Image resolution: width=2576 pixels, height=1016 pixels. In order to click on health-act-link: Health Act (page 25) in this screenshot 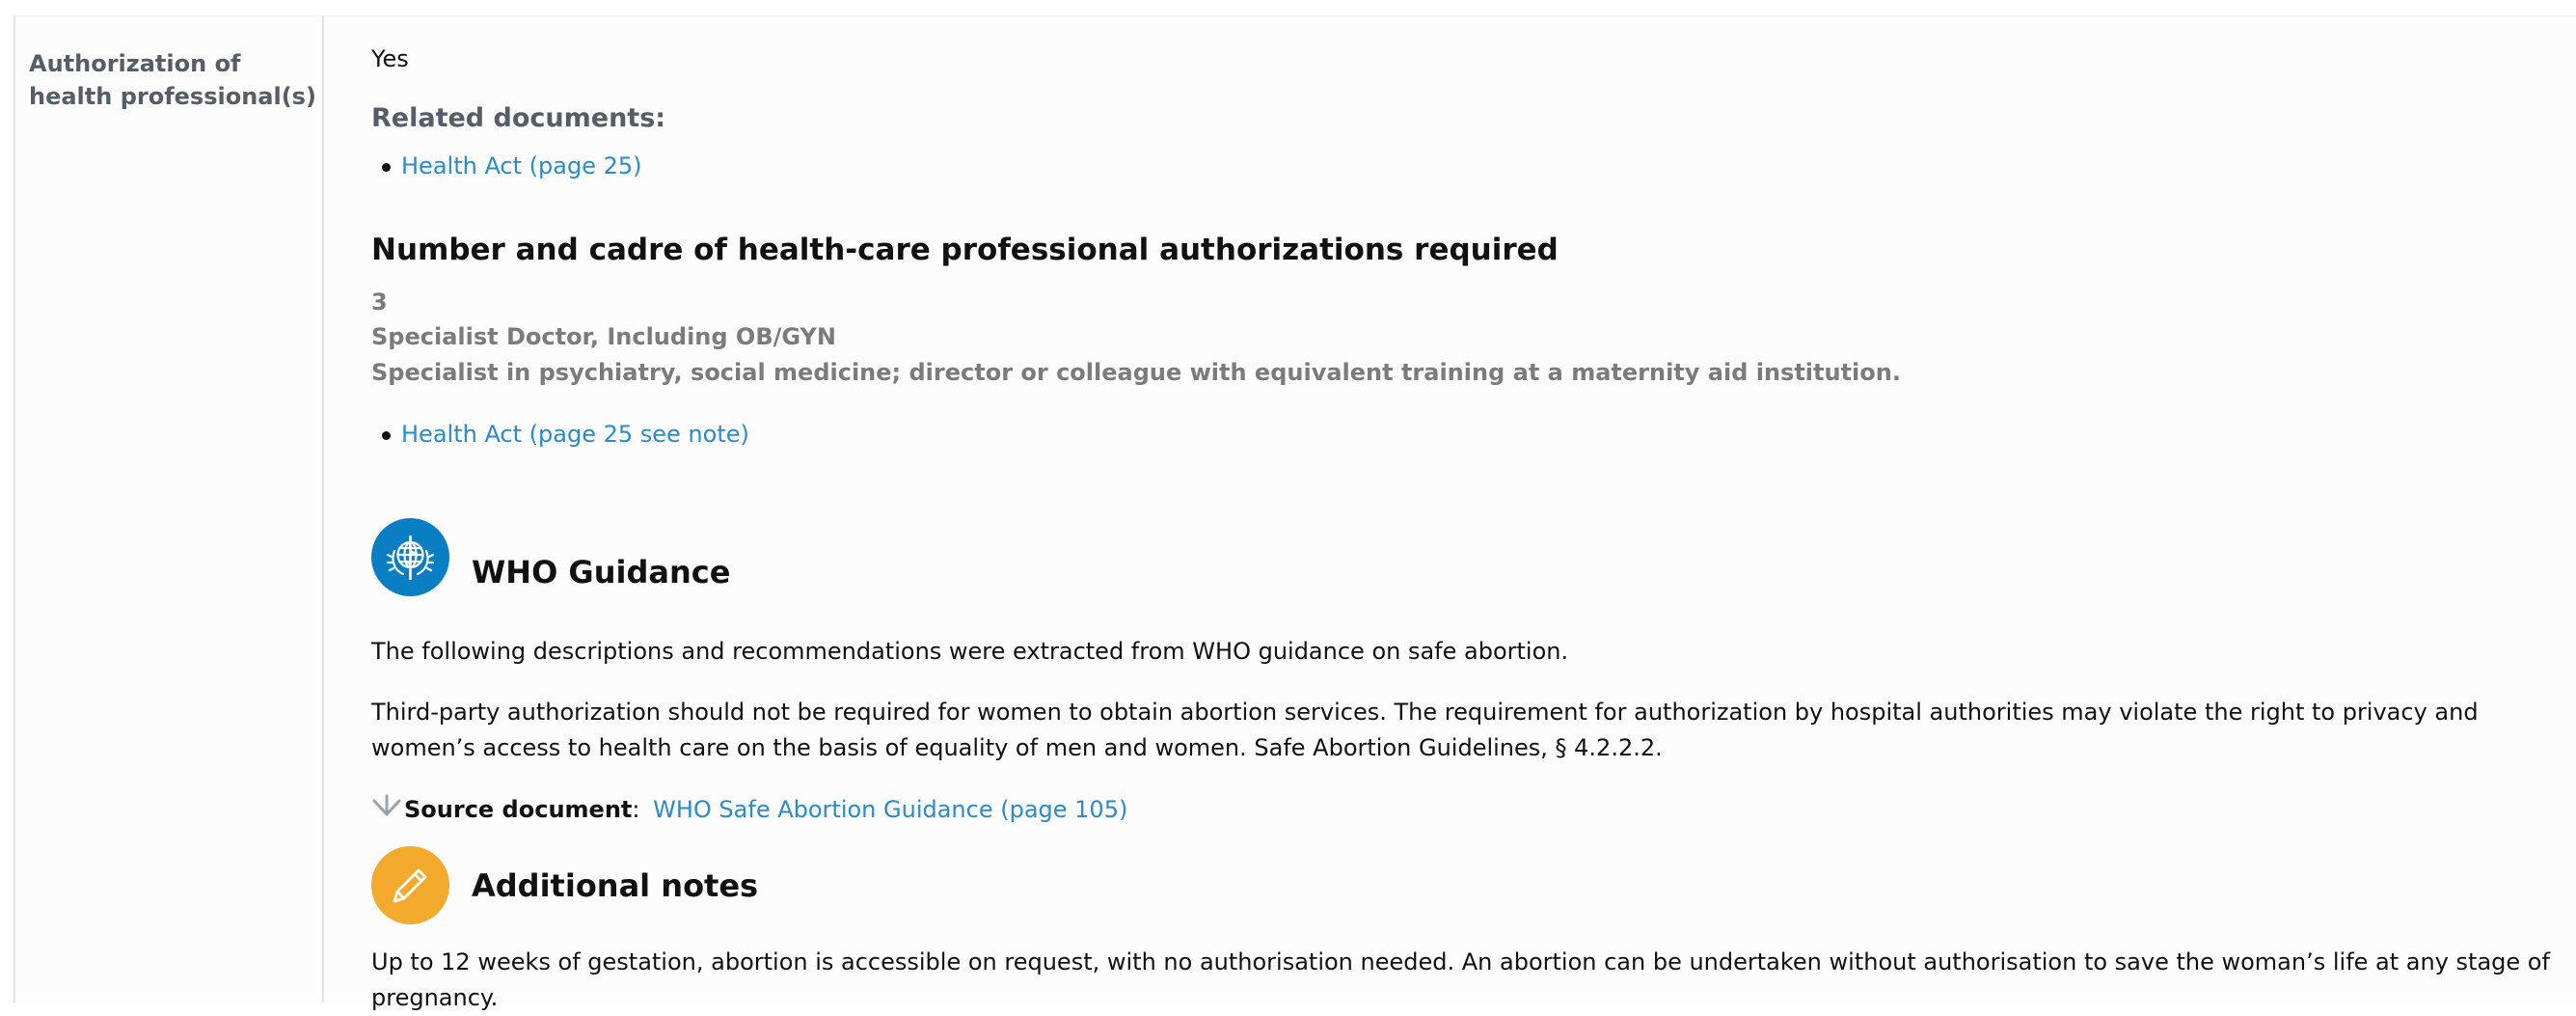, I will do `click(521, 166)`.